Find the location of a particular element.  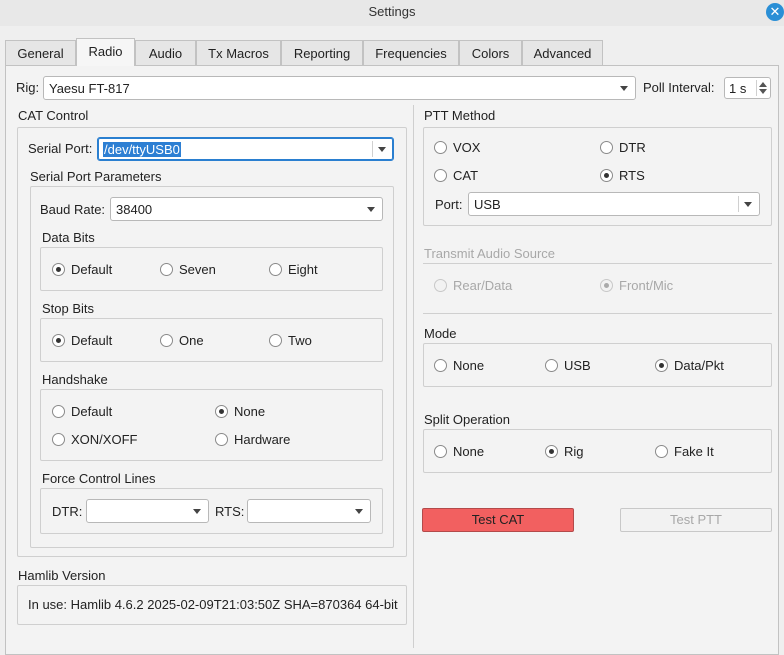

stop-bits-title: Stop Bits is located at coordinates (68, 308).